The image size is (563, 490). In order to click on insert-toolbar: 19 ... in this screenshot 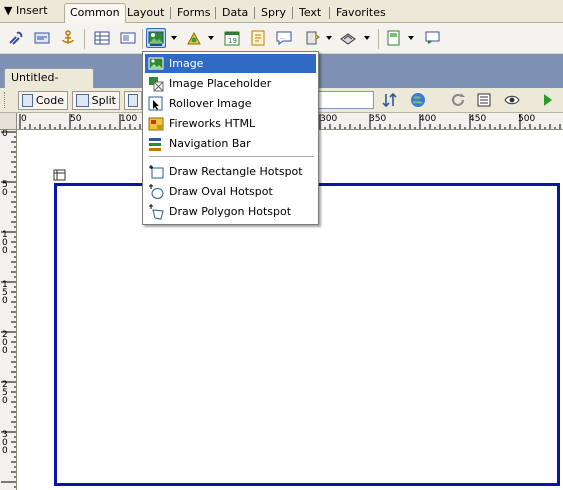, I will do `click(281, 38)`.